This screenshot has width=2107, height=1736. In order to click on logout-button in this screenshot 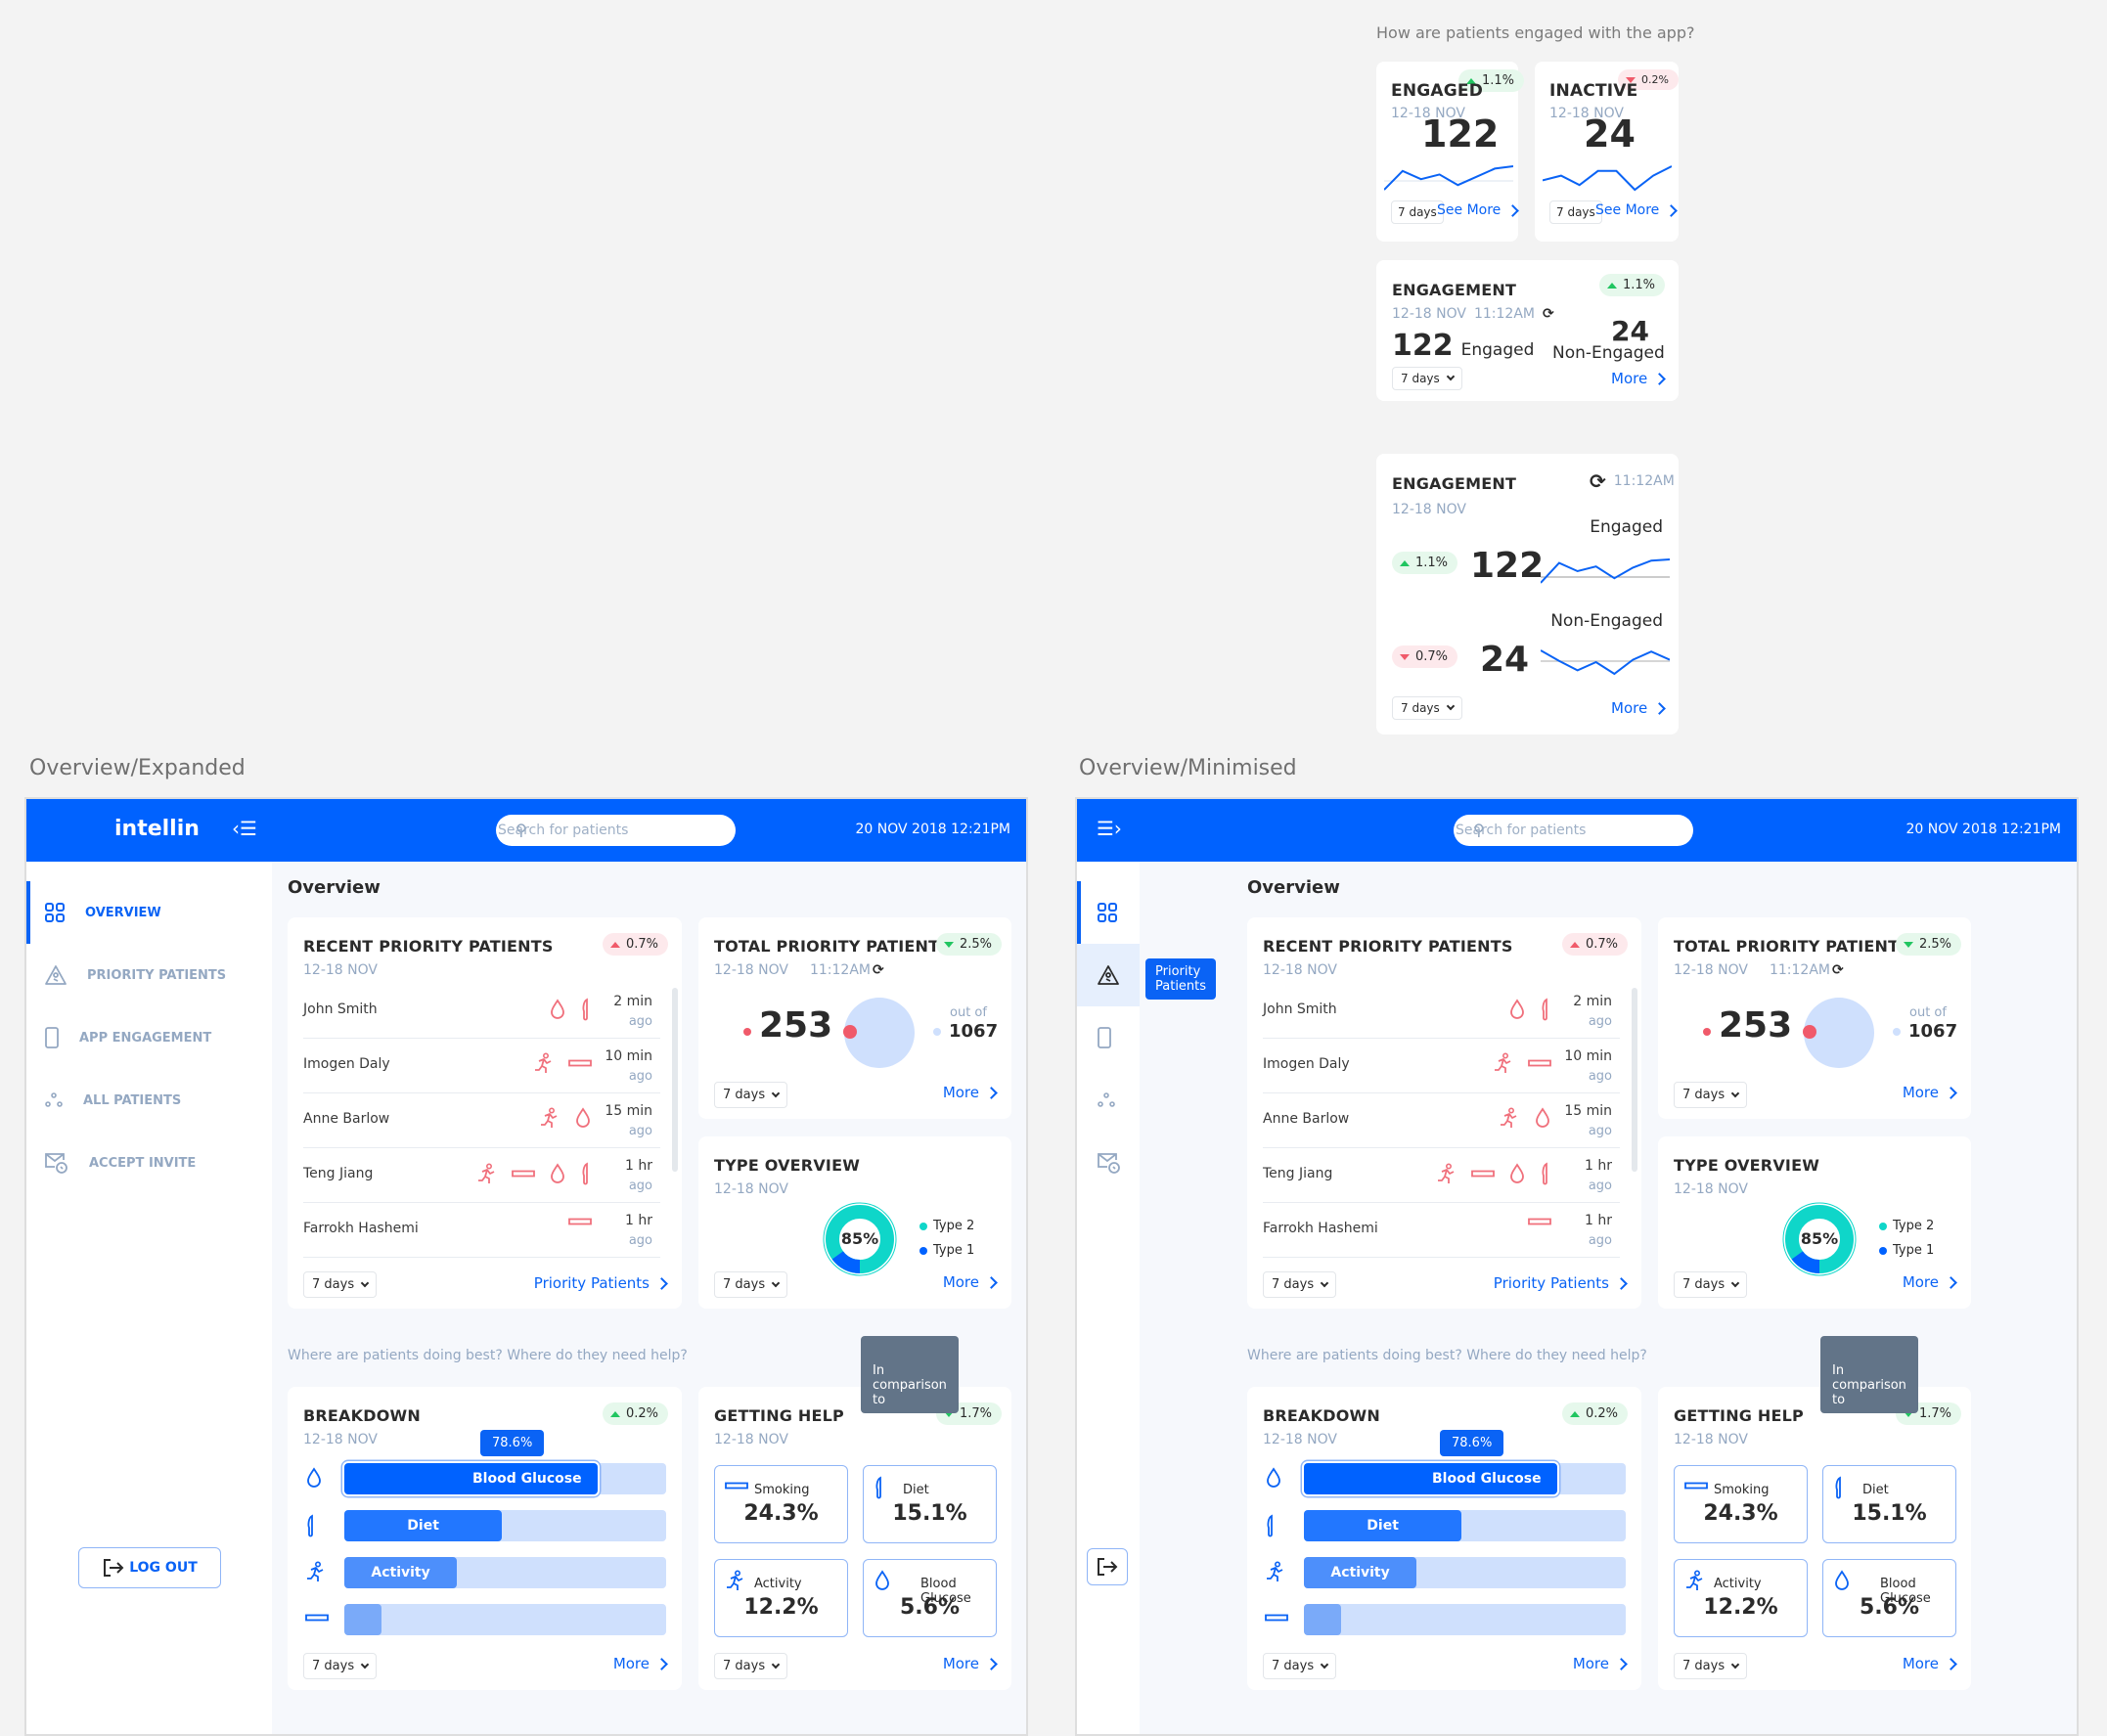, I will do `click(1107, 1566)`.